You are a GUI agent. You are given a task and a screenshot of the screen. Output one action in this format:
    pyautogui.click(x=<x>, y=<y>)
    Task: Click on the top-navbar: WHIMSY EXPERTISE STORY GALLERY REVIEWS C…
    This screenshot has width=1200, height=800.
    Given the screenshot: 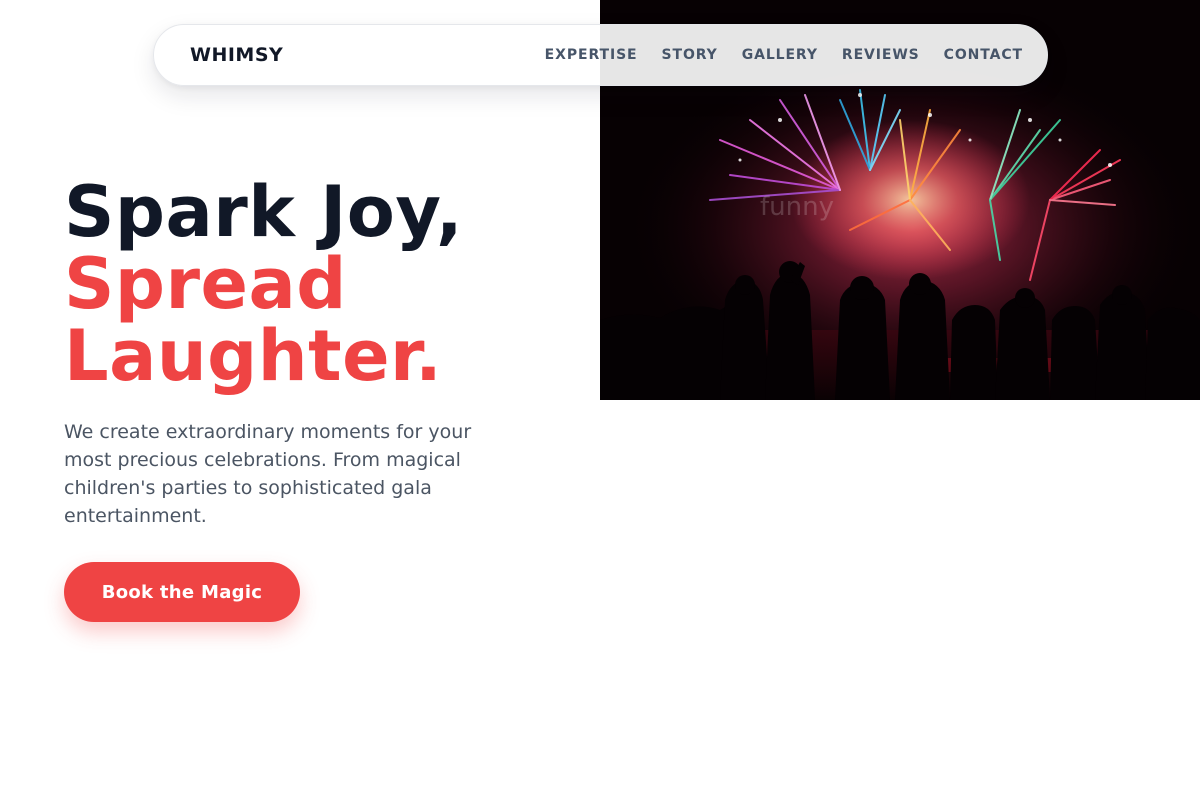 What is the action you would take?
    pyautogui.click(x=600, y=55)
    